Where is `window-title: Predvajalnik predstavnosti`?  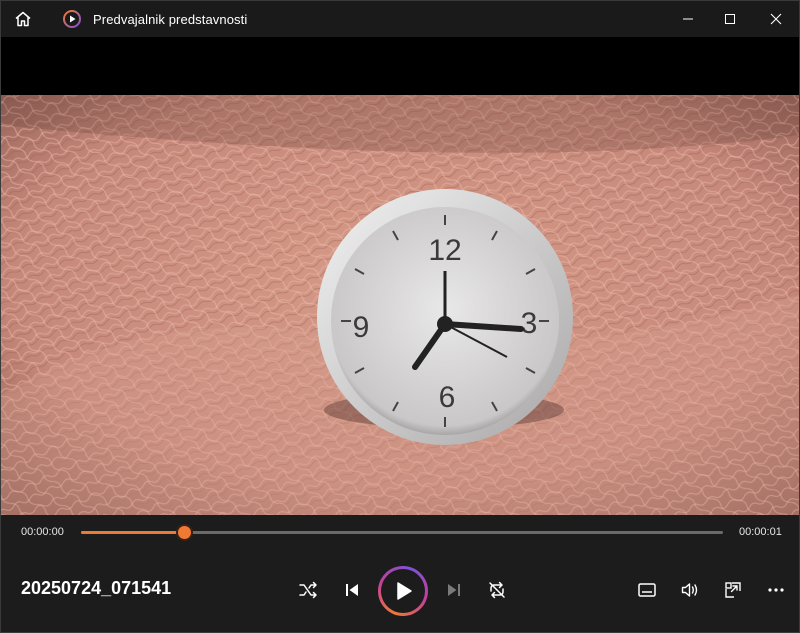 window-title: Predvajalnik predstavnosti is located at coordinates (170, 19).